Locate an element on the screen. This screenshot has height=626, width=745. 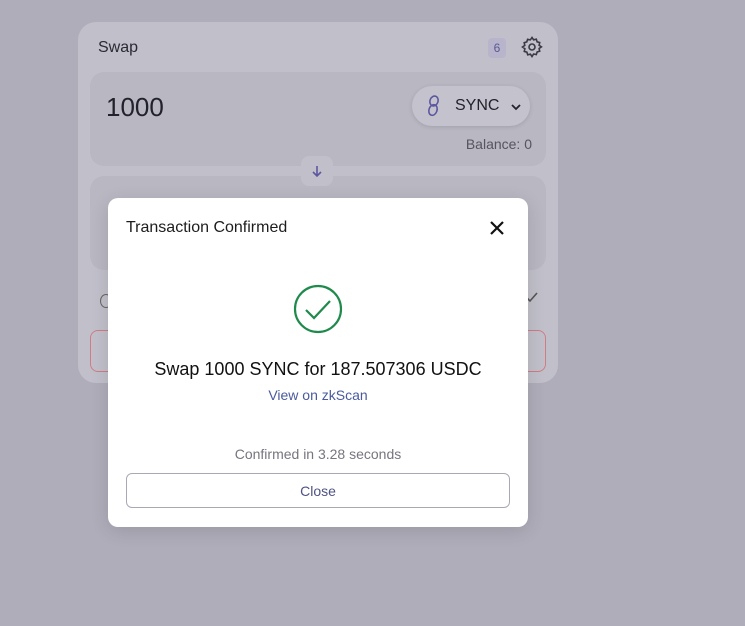
token-select-button: SYNC is located at coordinates (471, 106).